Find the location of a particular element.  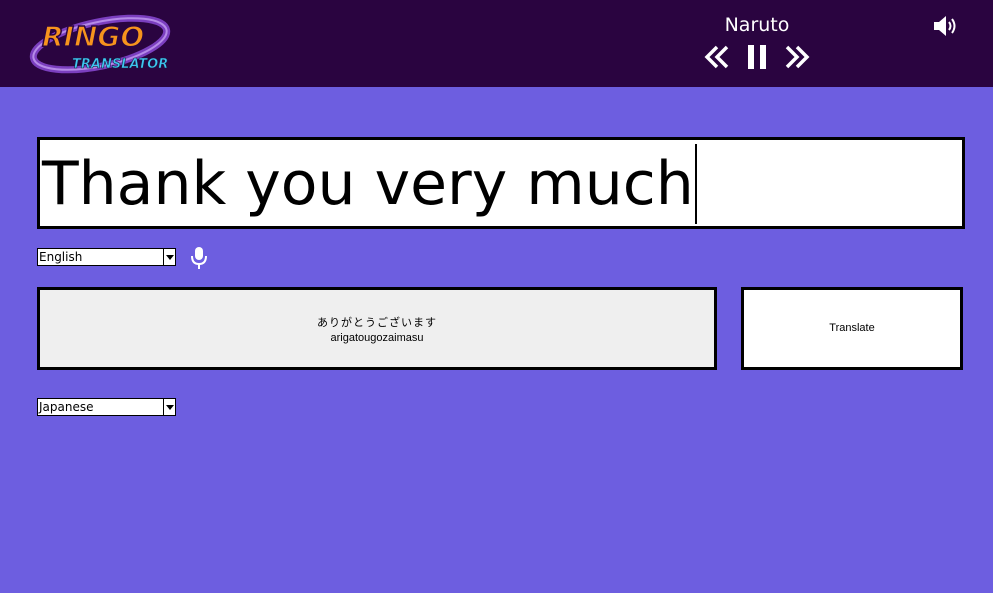

translation-text: ありがとうございます is located at coordinates (377, 322).